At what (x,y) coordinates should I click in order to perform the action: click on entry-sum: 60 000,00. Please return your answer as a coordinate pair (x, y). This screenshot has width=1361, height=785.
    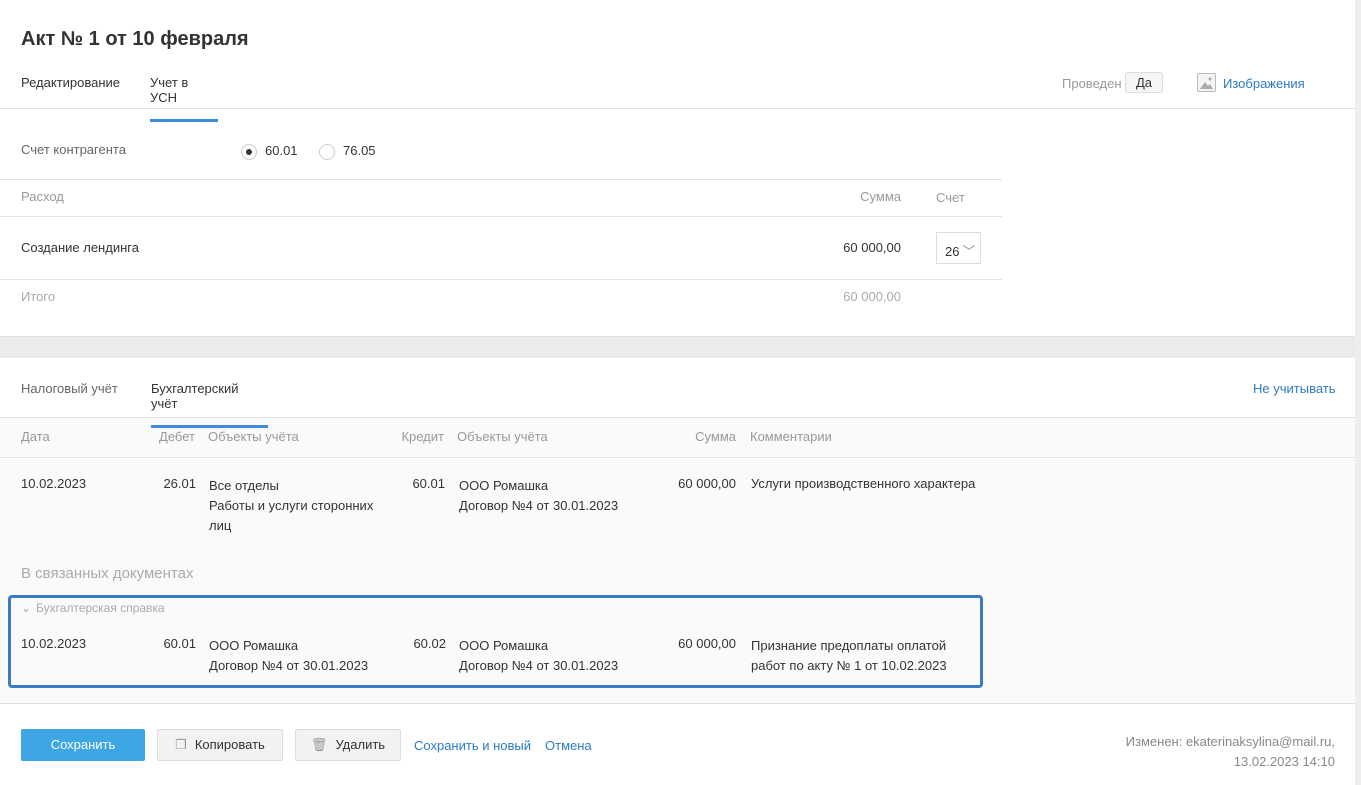
    Looking at the image, I should click on (707, 483).